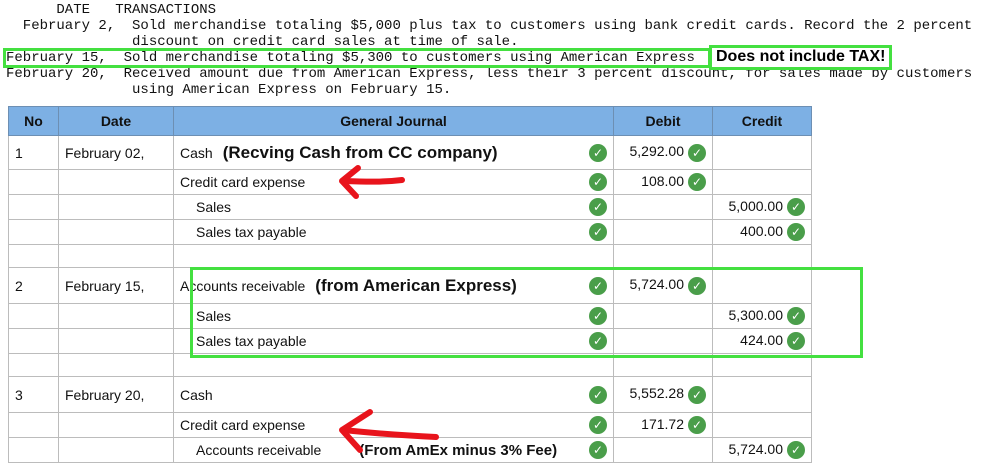 This screenshot has width=993, height=474. Describe the element at coordinates (389, 309) in the screenshot. I see `red-arrows` at that location.